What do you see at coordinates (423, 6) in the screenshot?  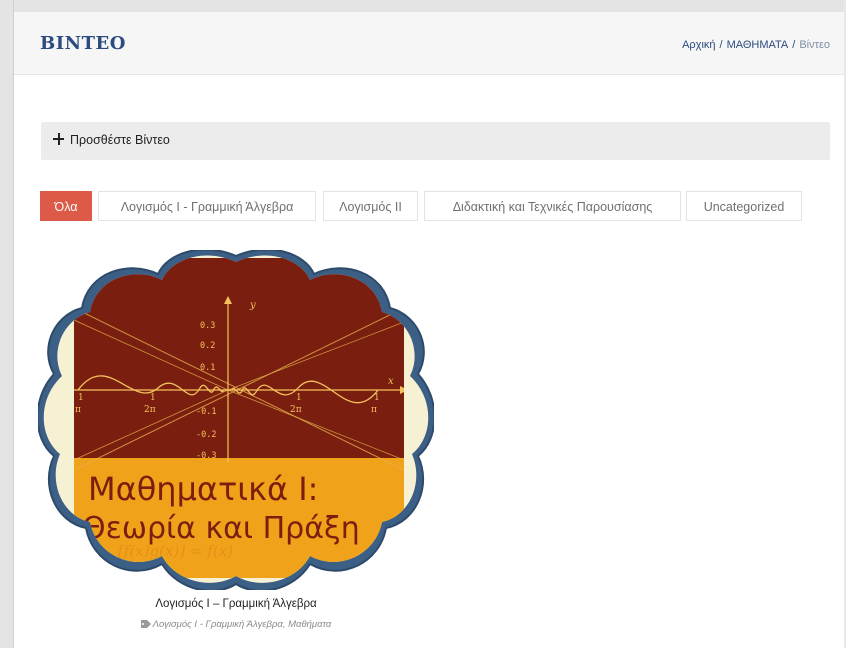 I see `window-frame-top` at bounding box center [423, 6].